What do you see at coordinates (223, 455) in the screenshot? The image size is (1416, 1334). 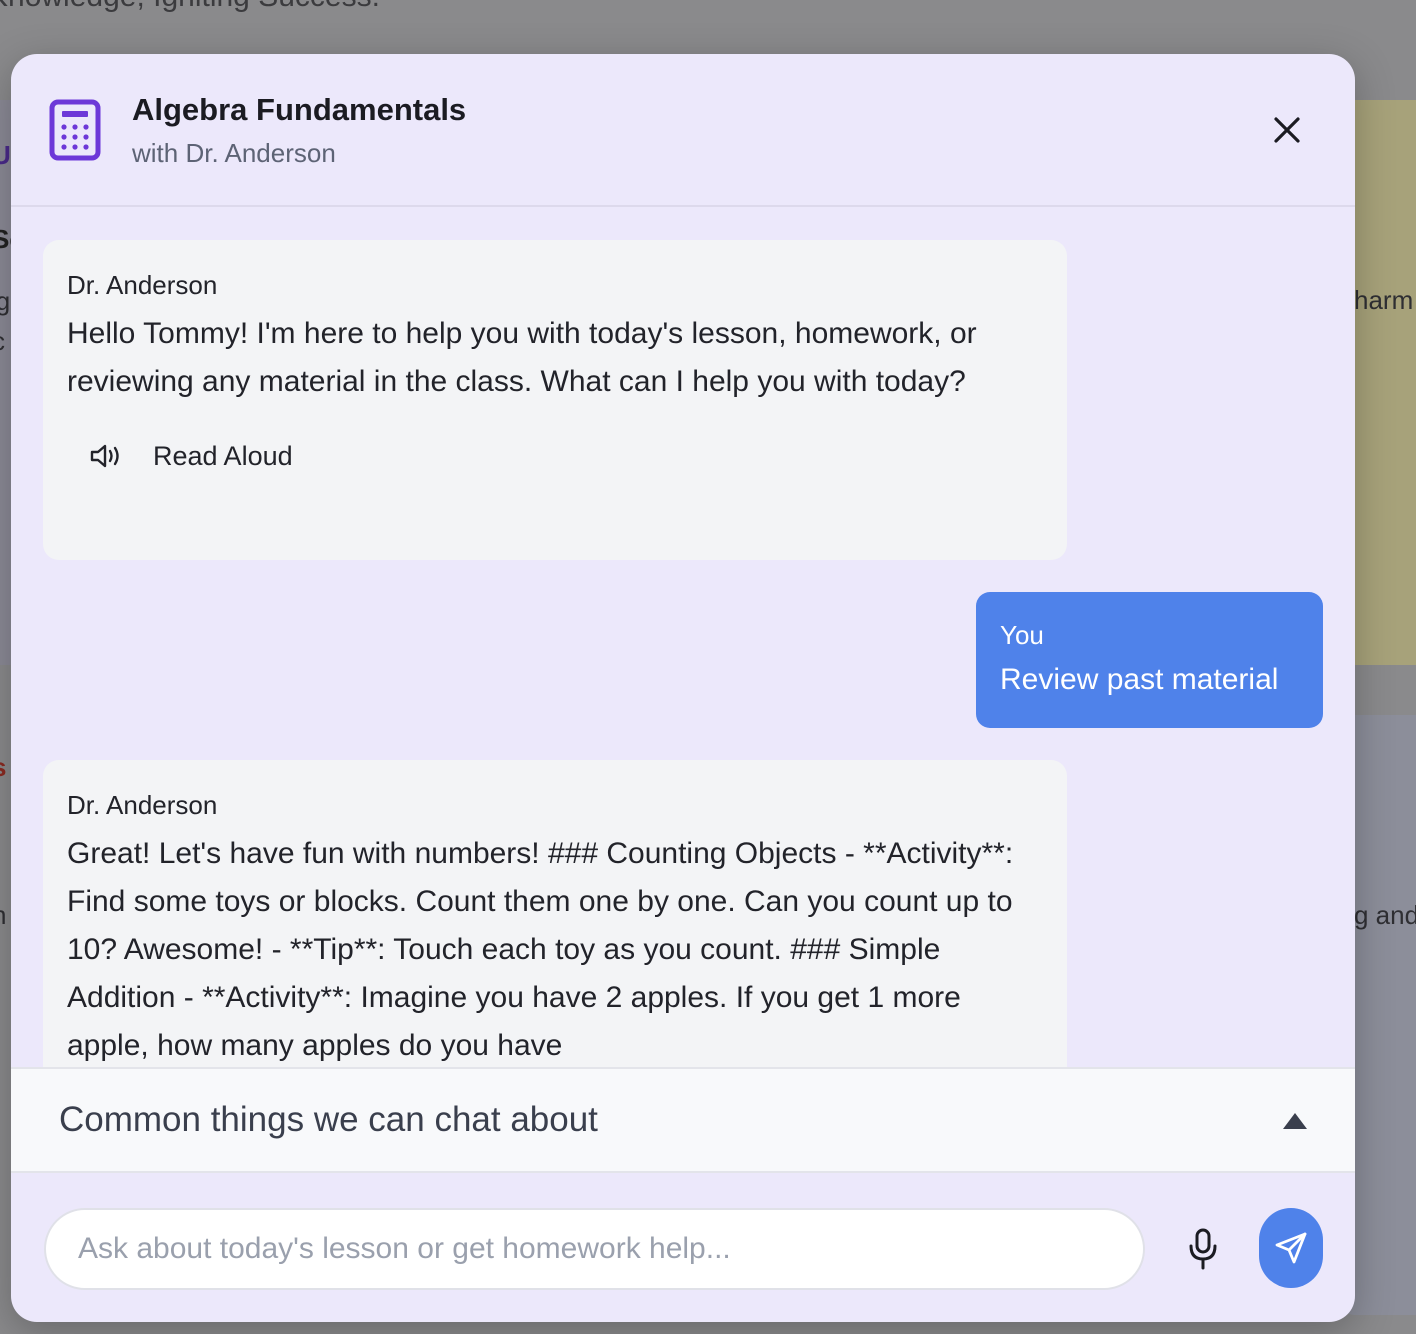 I see `read-aloud-label: Read Aloud` at bounding box center [223, 455].